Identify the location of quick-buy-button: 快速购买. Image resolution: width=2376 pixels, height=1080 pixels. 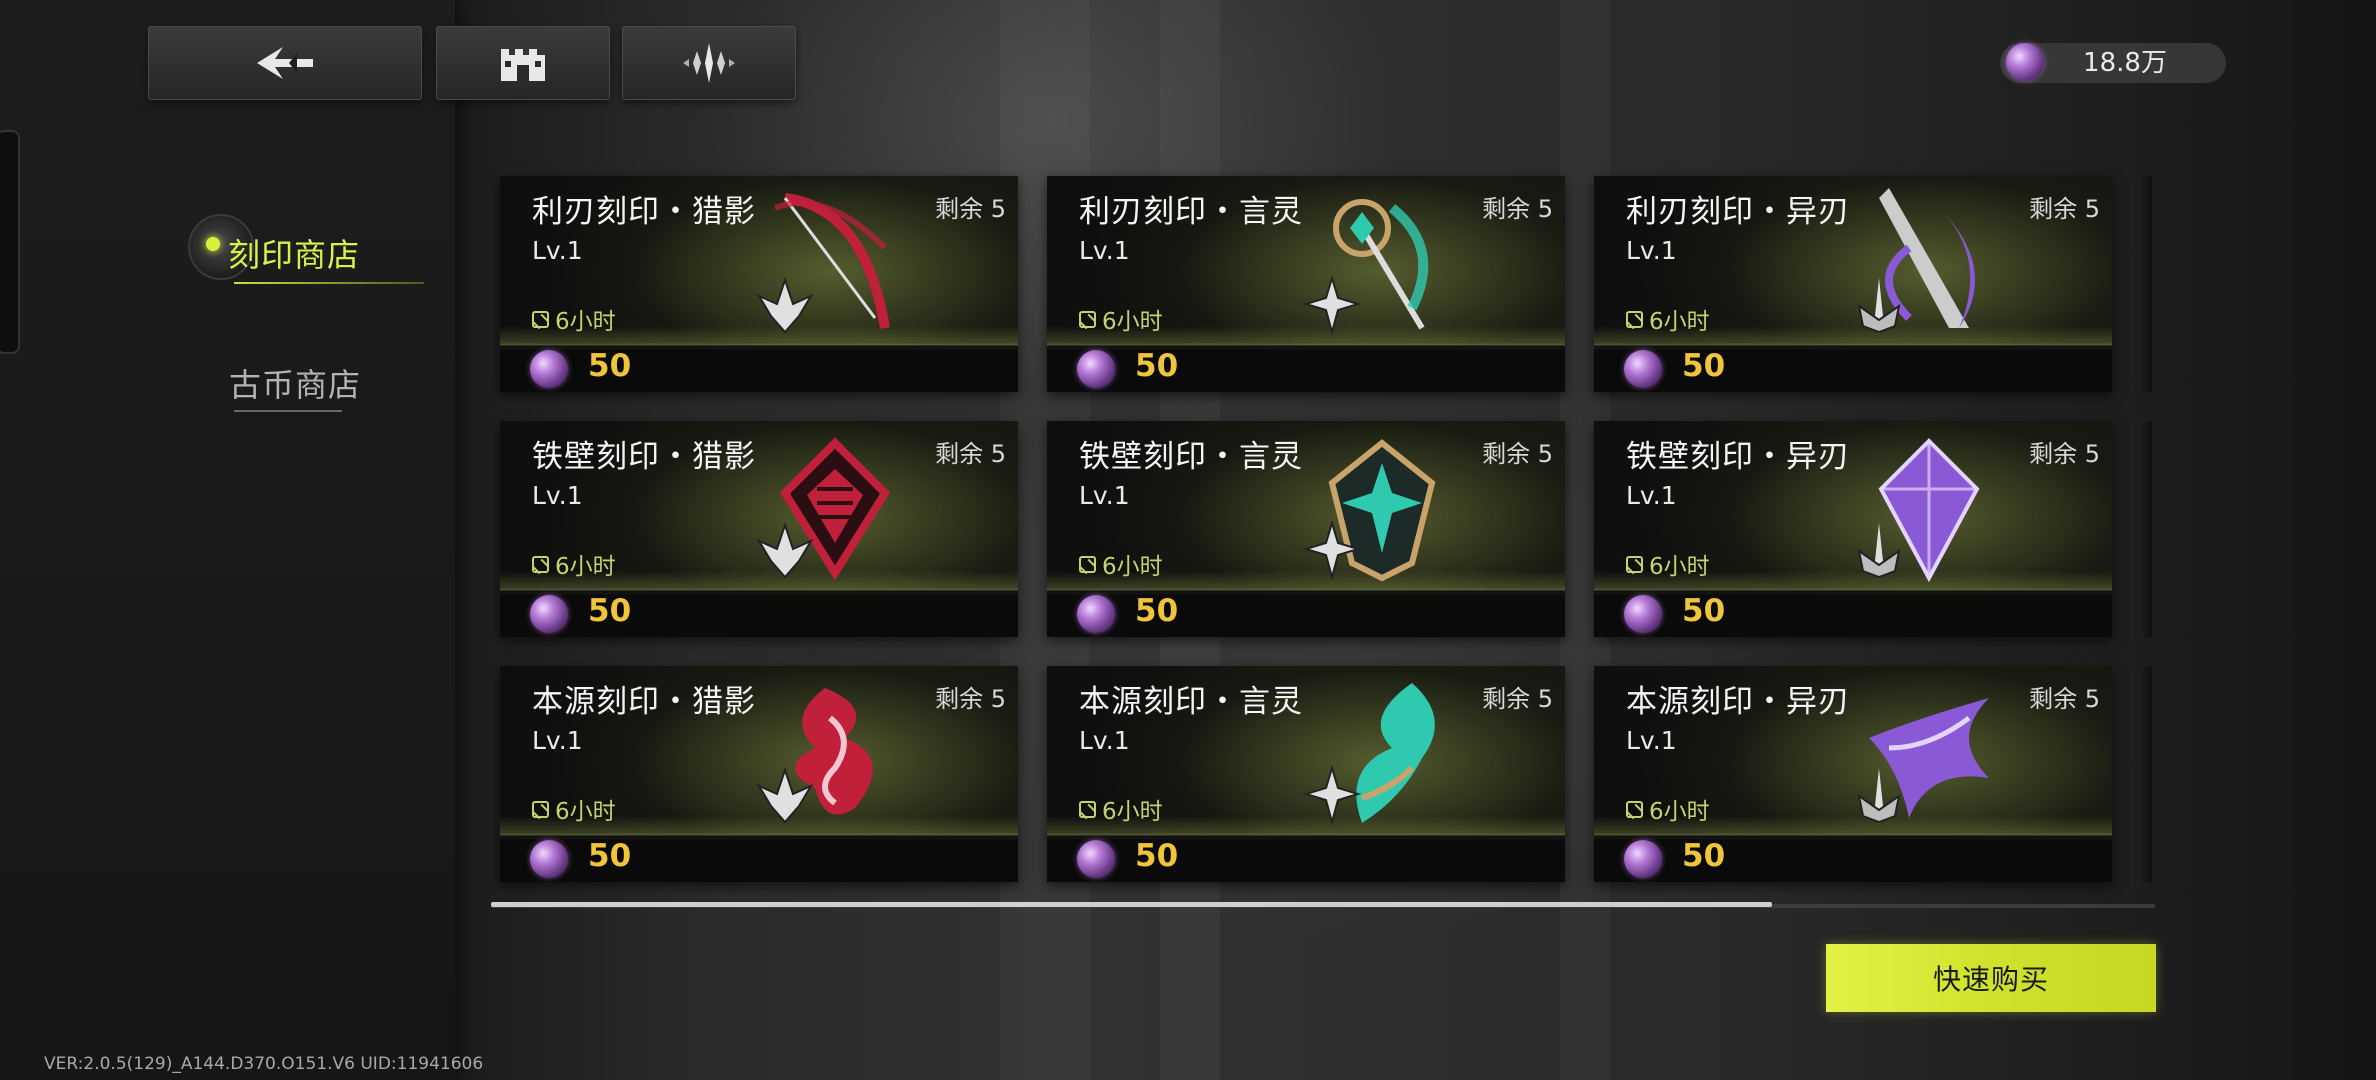
(1991, 978).